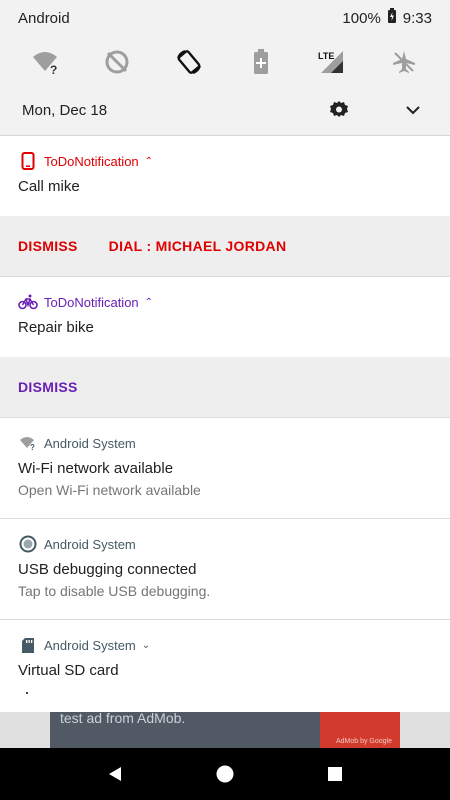 The image size is (450, 800). What do you see at coordinates (96, 468) in the screenshot?
I see `notification-title: Wi-Fi network available` at bounding box center [96, 468].